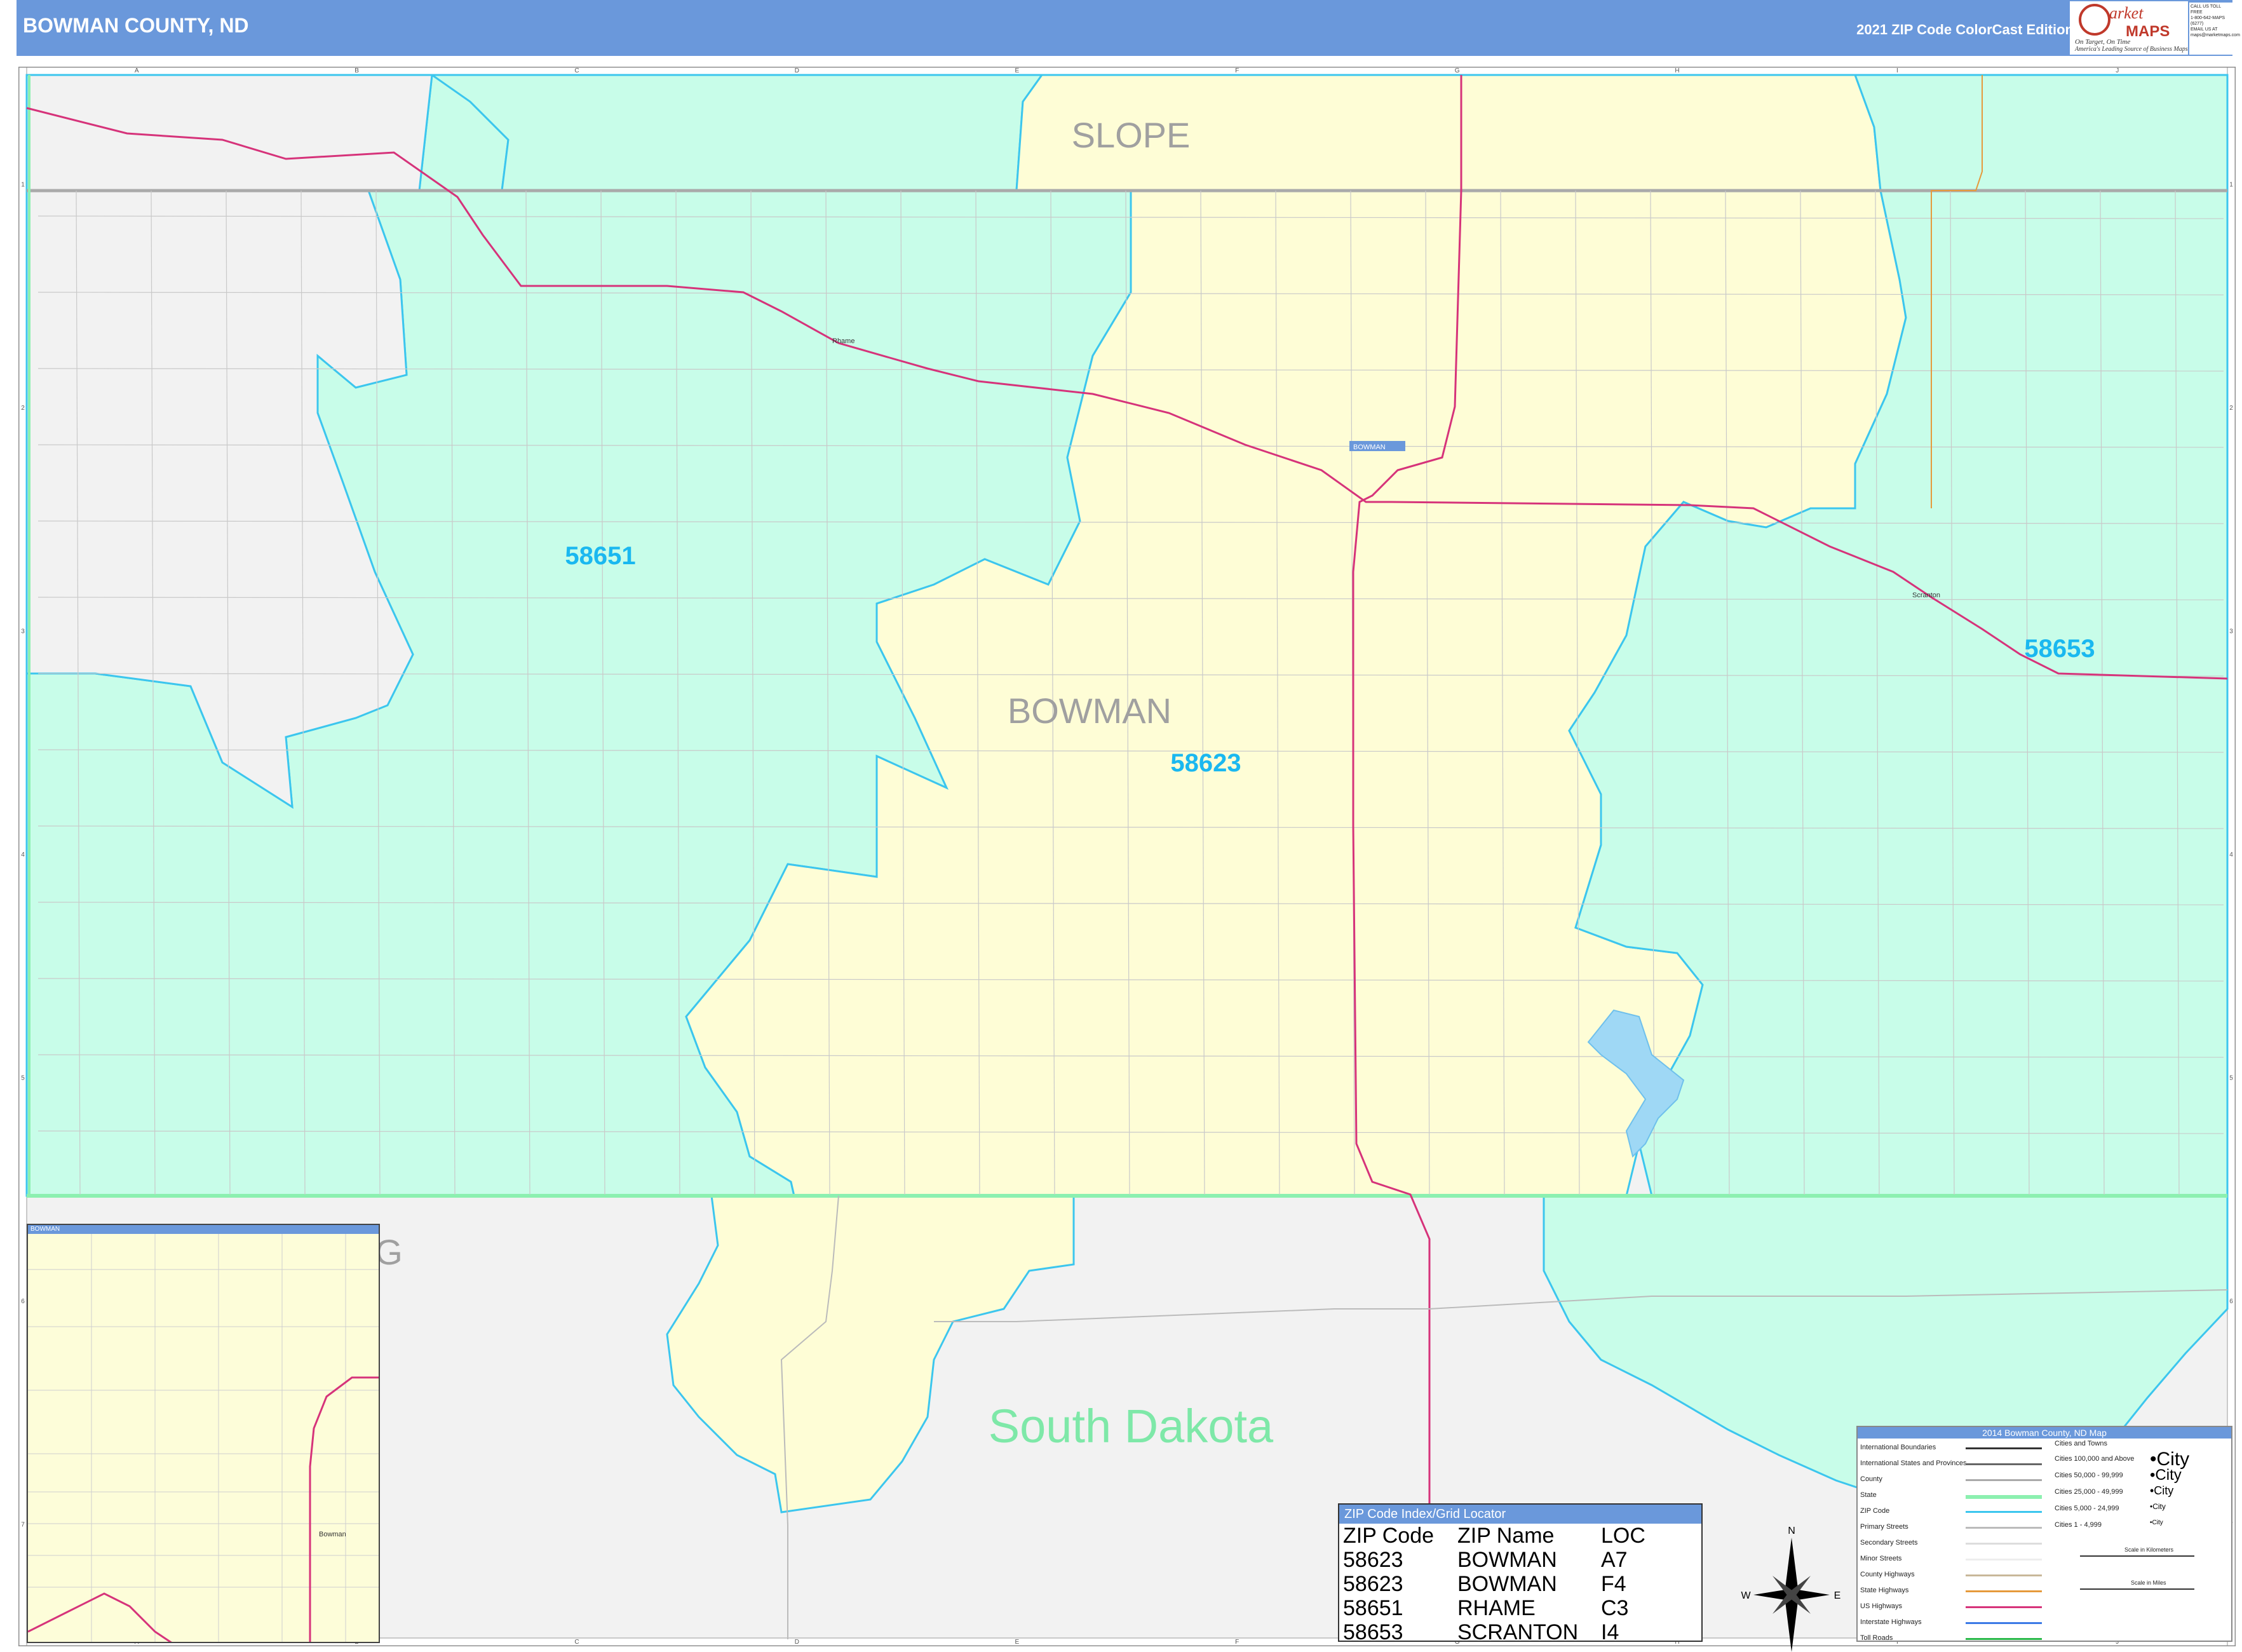 The height and width of the screenshot is (1652, 2242). I want to click on inset-city-bowman: Bowman, so click(332, 1535).